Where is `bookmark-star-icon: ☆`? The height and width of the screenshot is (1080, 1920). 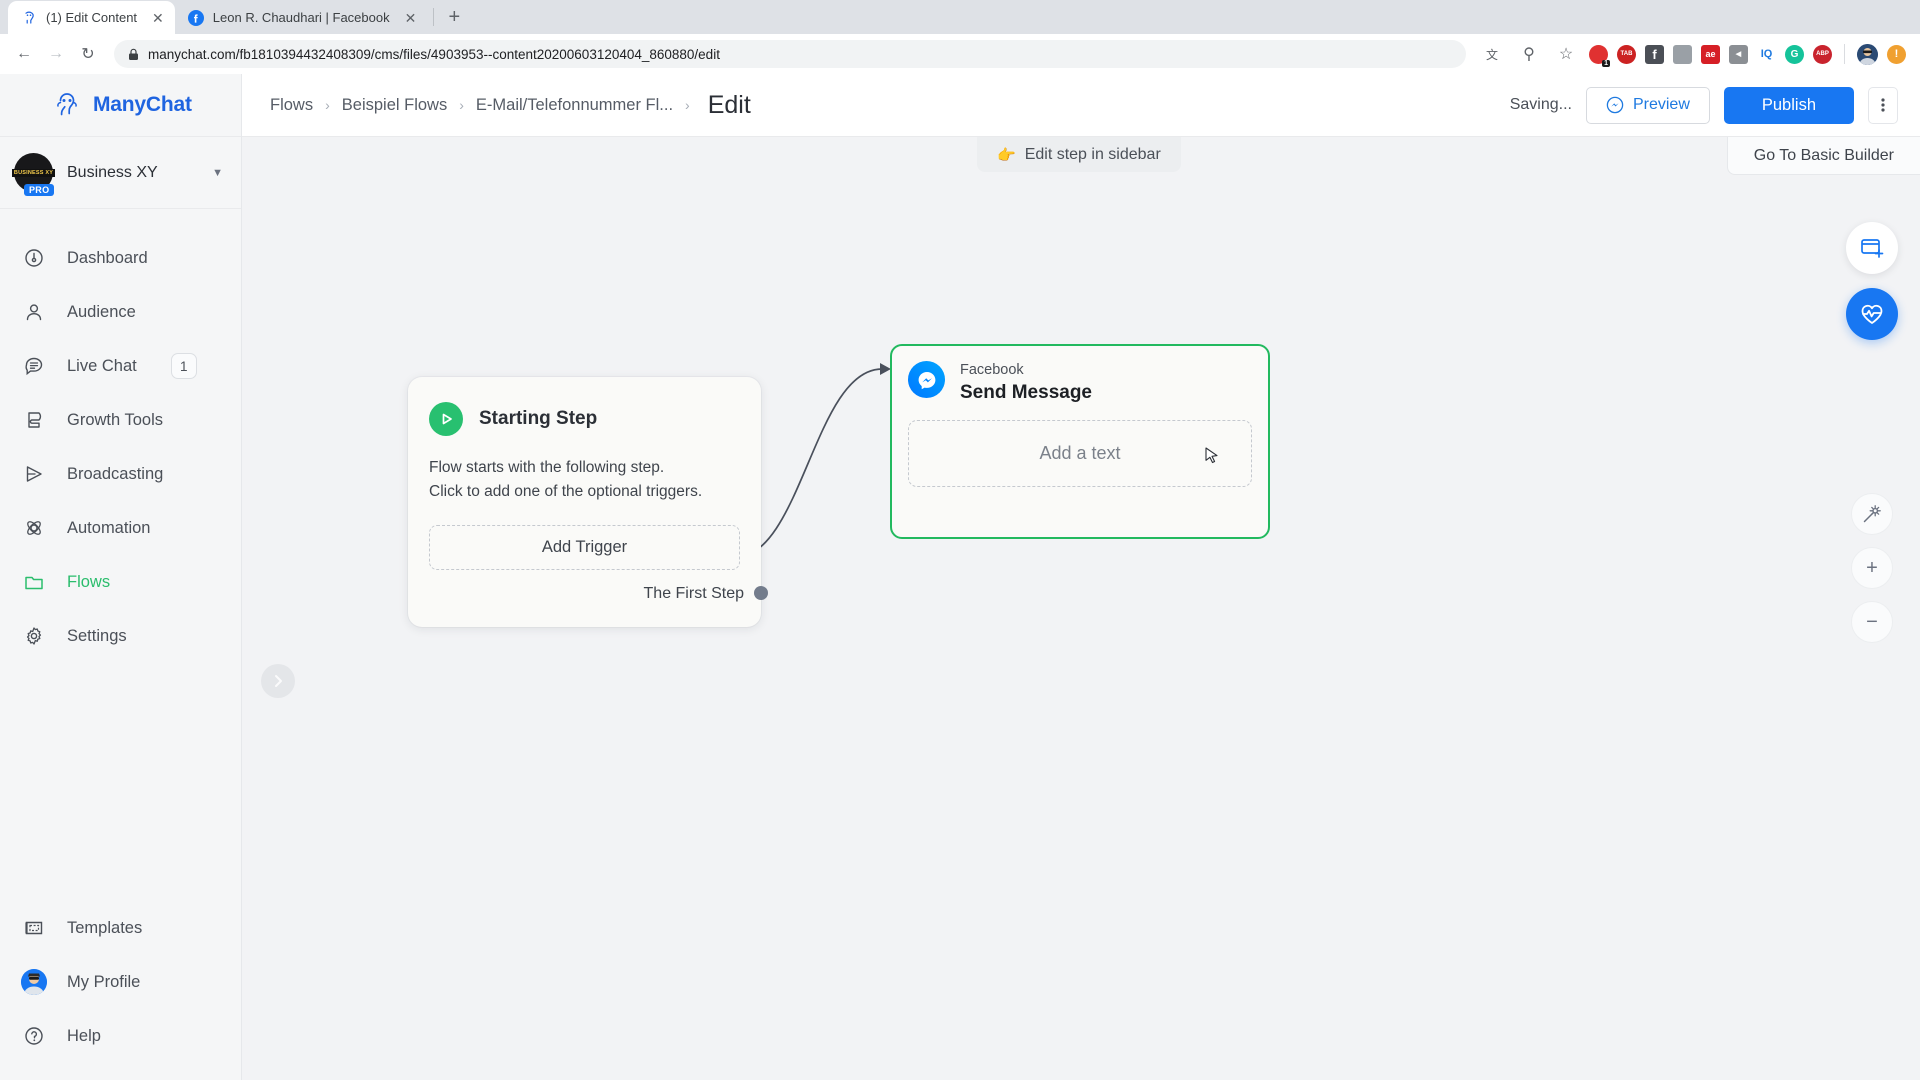 bookmark-star-icon: ☆ is located at coordinates (1566, 54).